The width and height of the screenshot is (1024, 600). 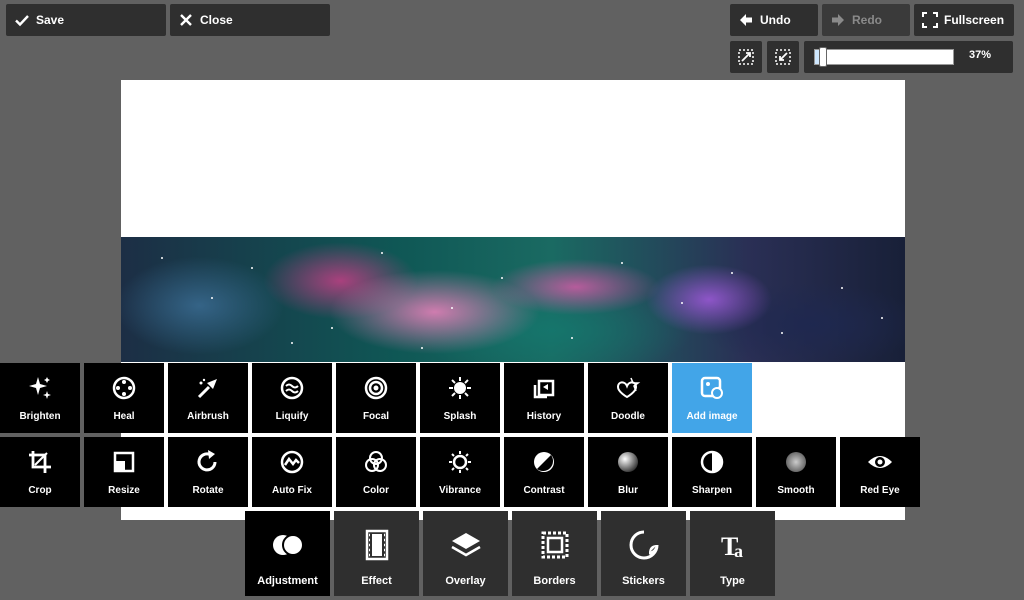 I want to click on zoom-fit-button, so click(x=783, y=57).